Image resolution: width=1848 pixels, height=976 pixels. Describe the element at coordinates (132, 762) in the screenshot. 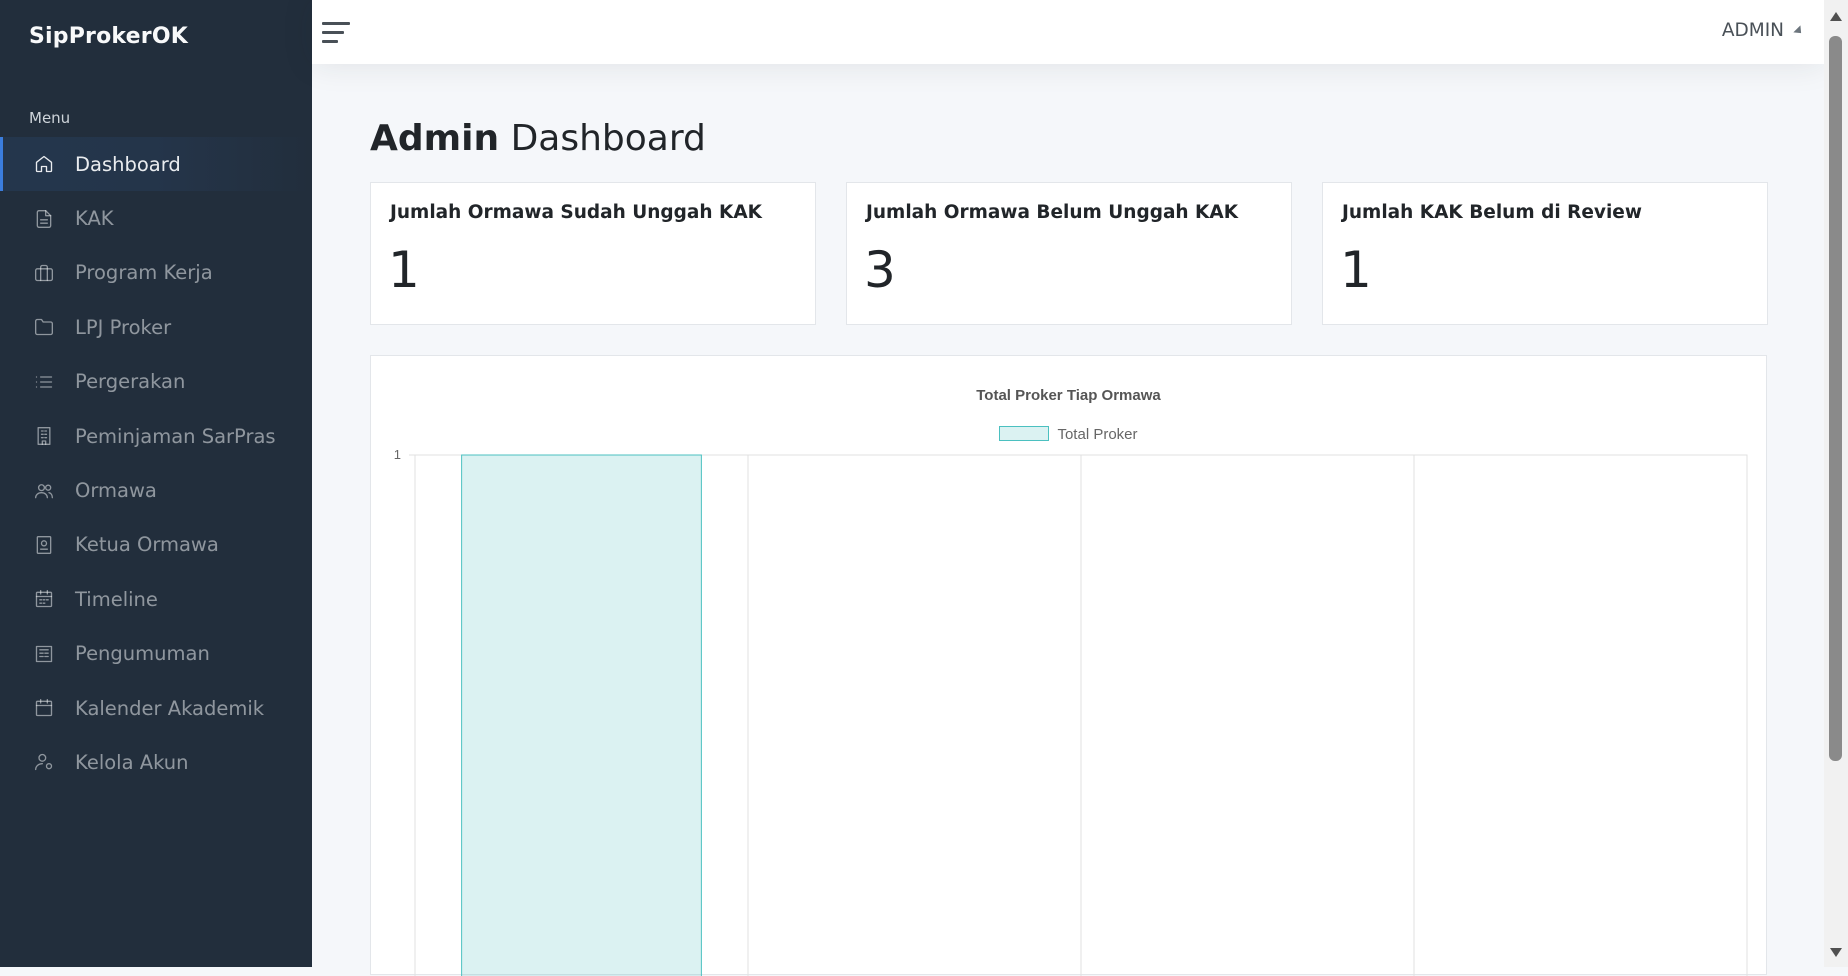

I see `sidebar-item-label: Kelola Akun` at that location.